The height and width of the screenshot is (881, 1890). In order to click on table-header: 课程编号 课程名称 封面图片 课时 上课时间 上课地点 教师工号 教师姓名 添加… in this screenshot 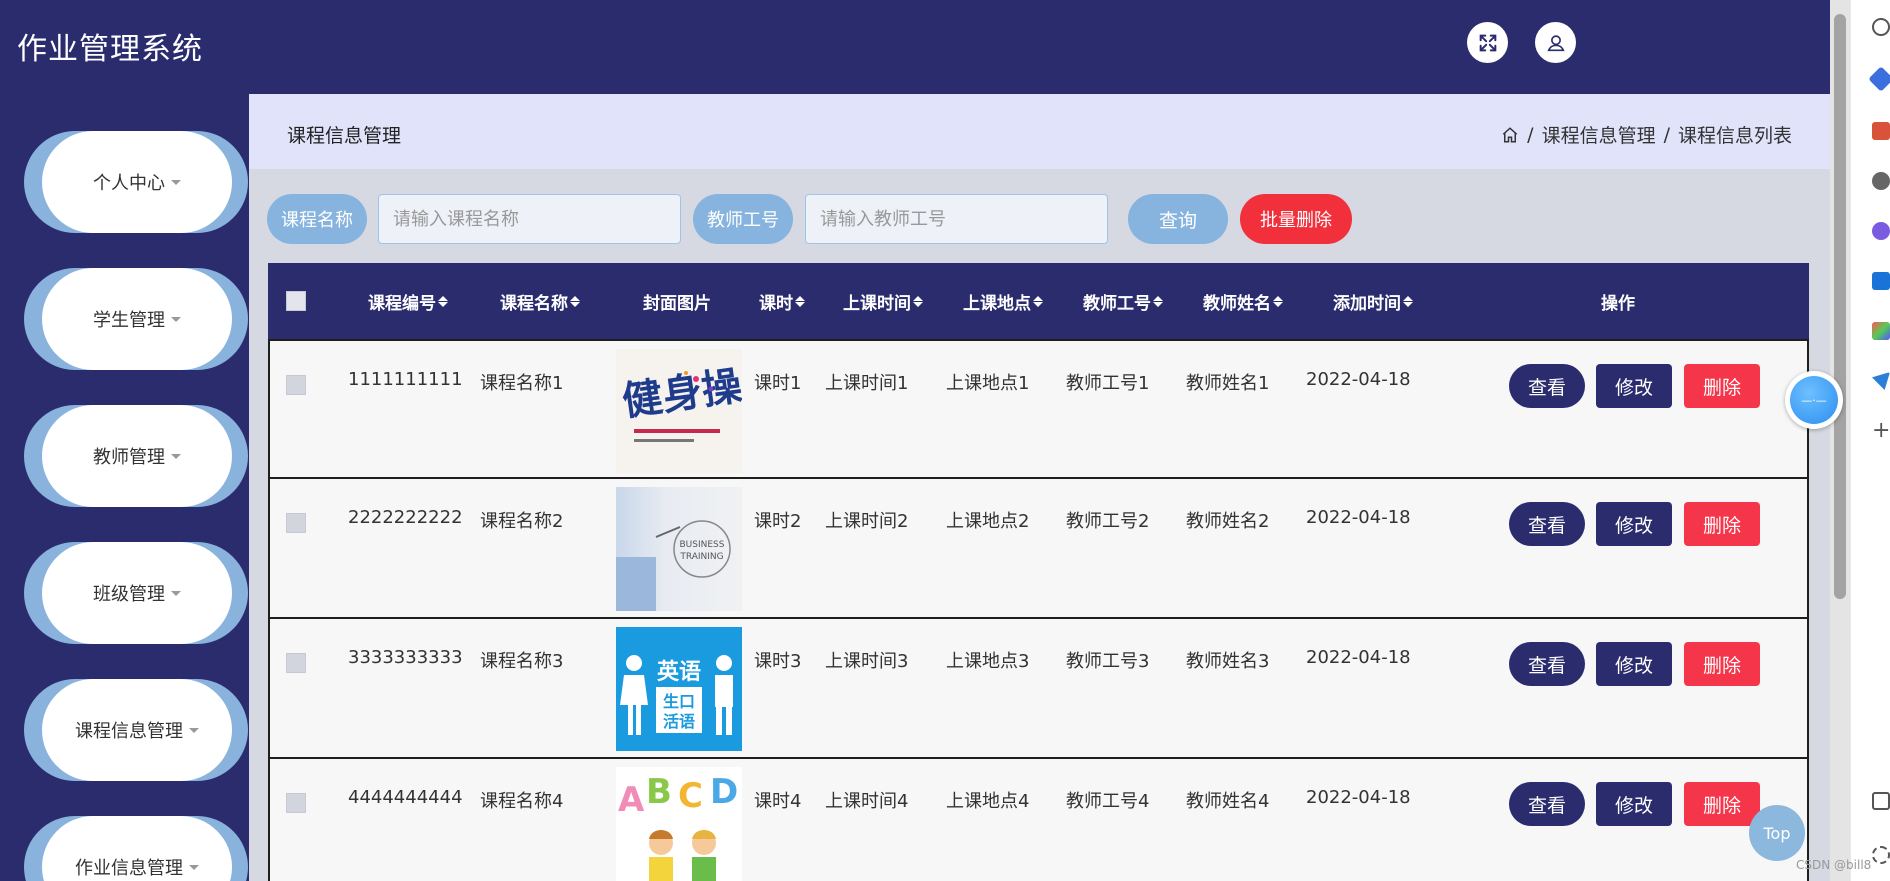, I will do `click(1038, 301)`.